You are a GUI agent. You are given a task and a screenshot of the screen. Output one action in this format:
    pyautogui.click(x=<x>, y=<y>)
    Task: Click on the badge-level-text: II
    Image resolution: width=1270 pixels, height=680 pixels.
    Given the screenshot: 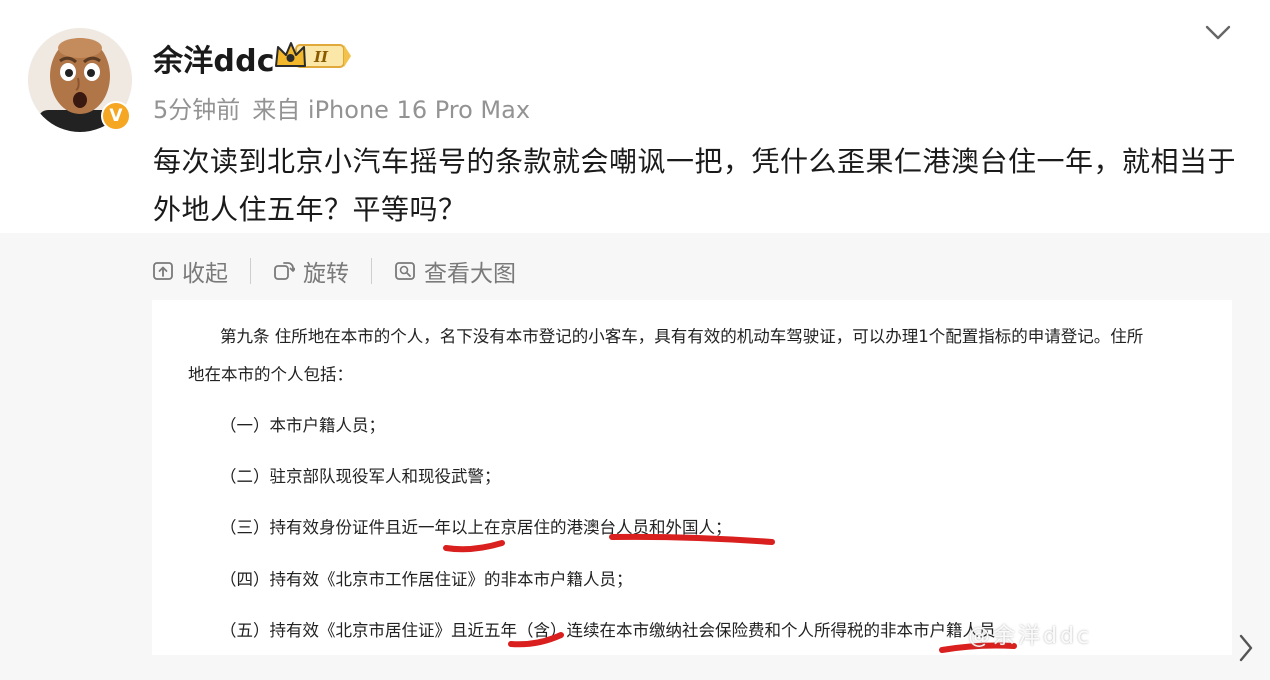 What is the action you would take?
    pyautogui.click(x=321, y=57)
    